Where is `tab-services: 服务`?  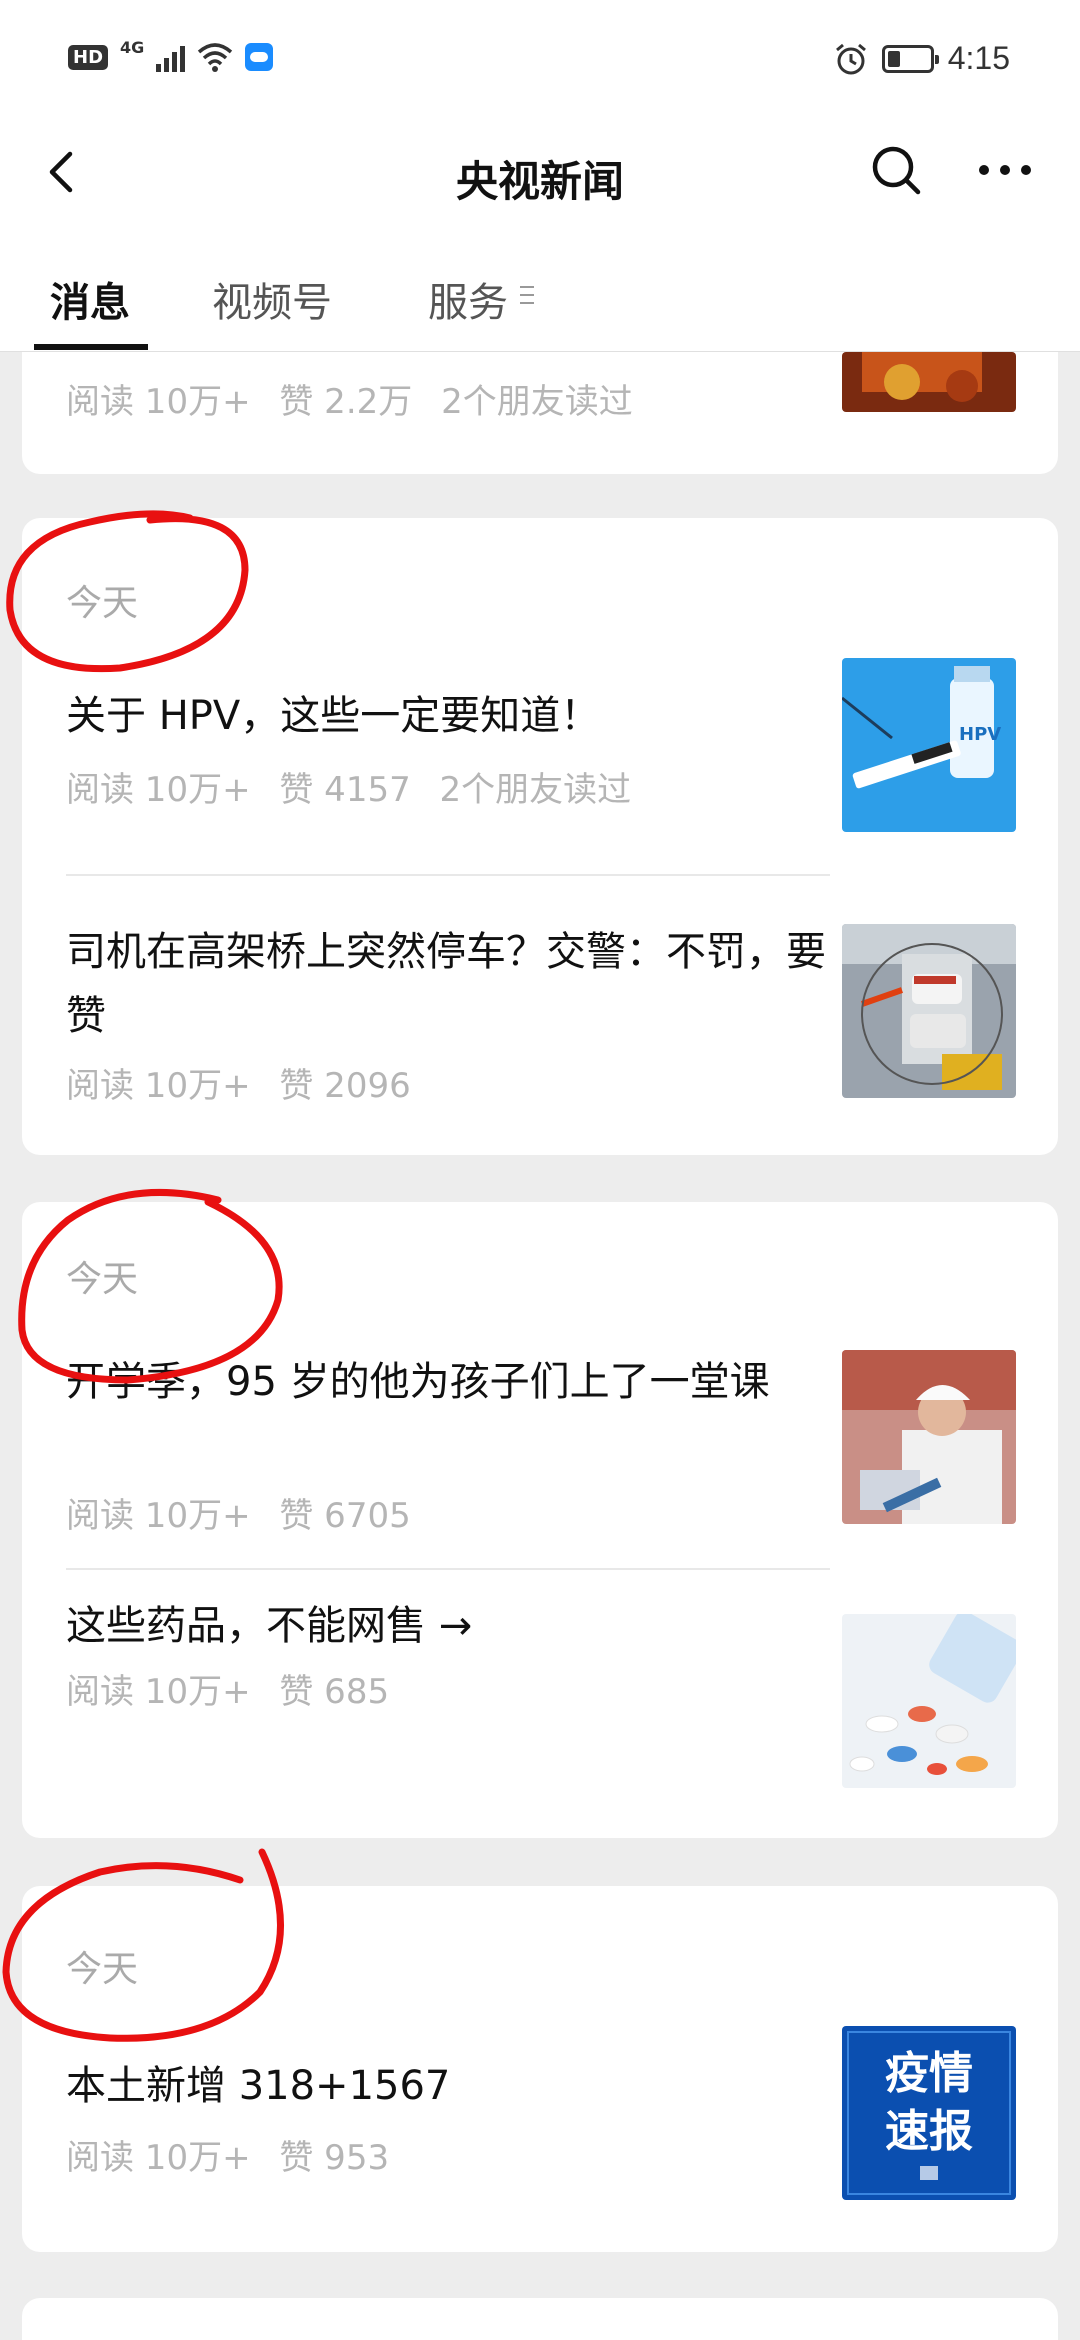
tab-services: 服务 is located at coordinates (468, 299).